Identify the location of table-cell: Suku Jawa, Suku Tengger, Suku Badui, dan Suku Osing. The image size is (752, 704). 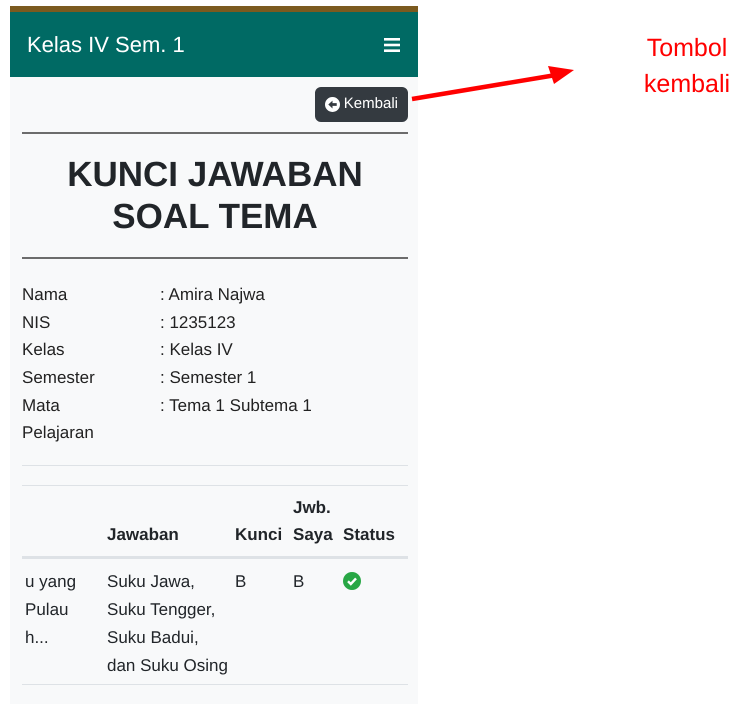
(168, 621).